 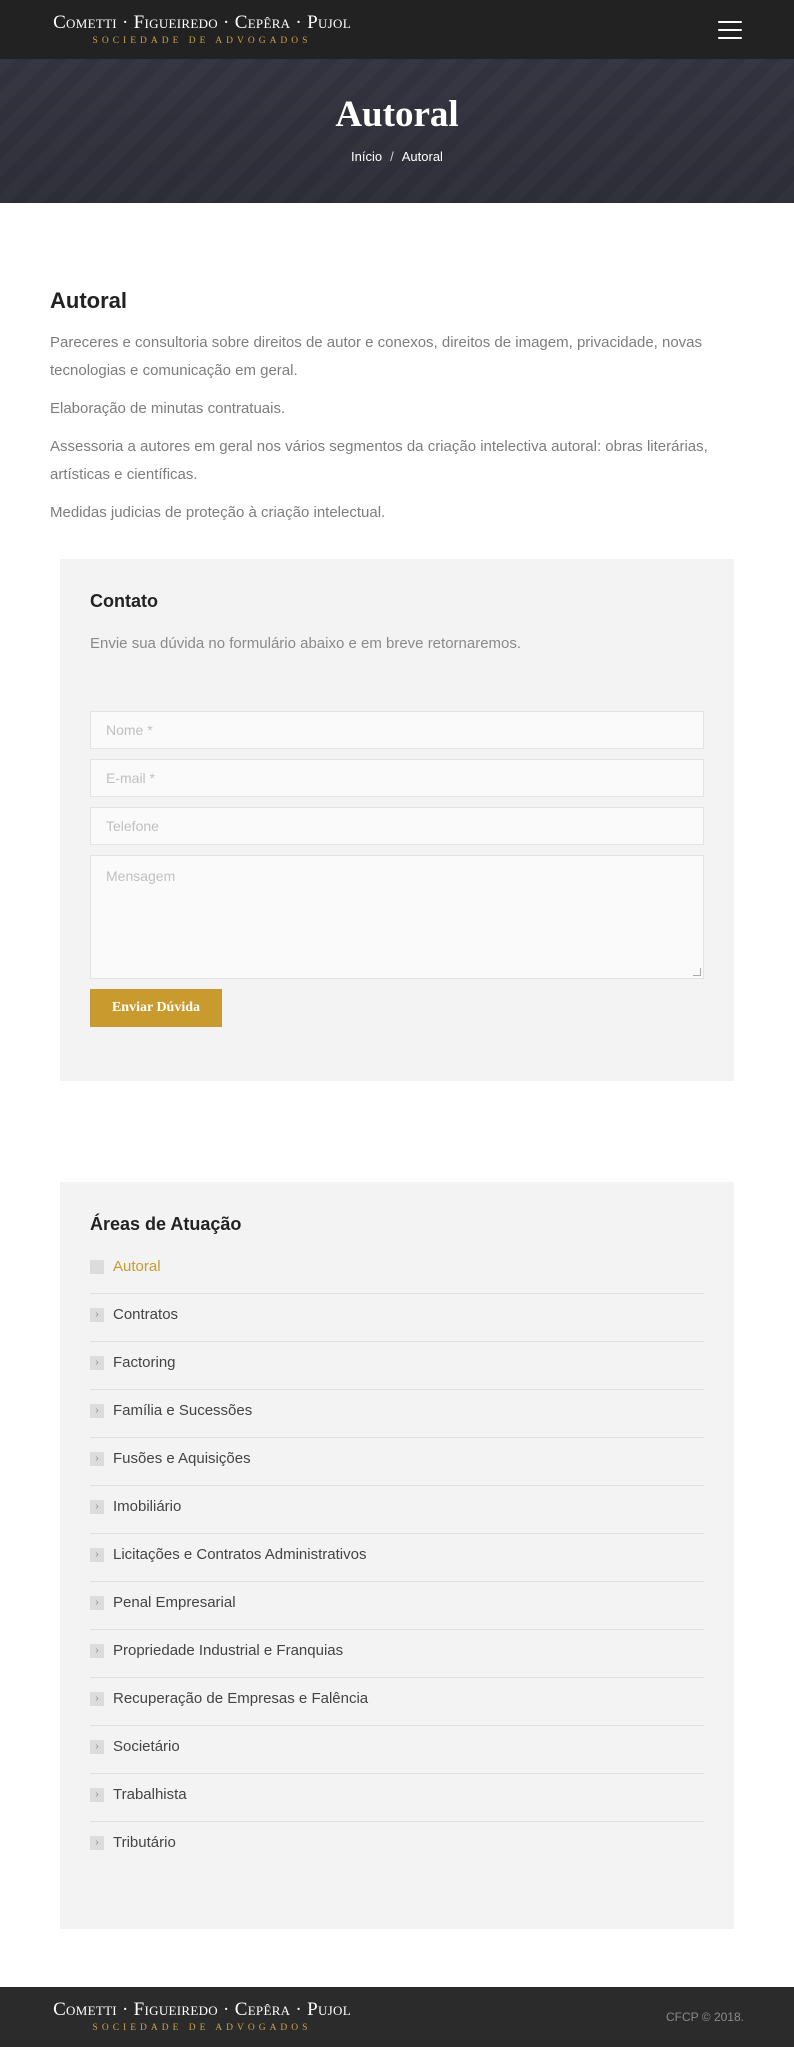 I want to click on breadcrumb-home-link: Início, so click(x=366, y=156).